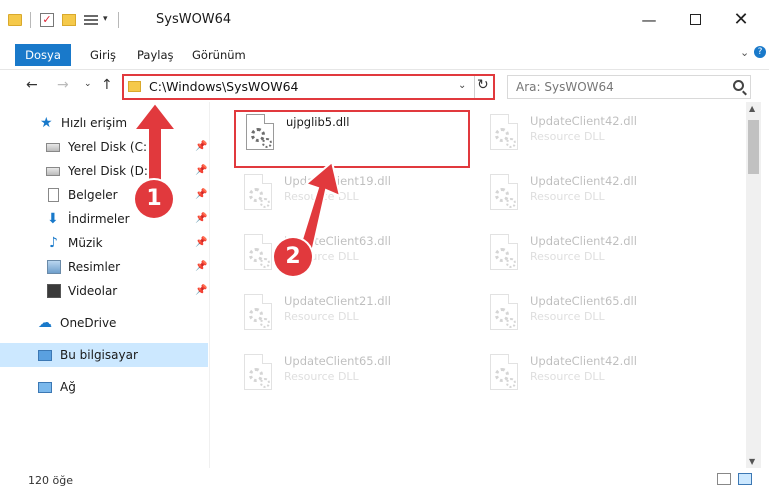  I want to click on vertical-scrollbar: ▲ ▼, so click(753, 285).